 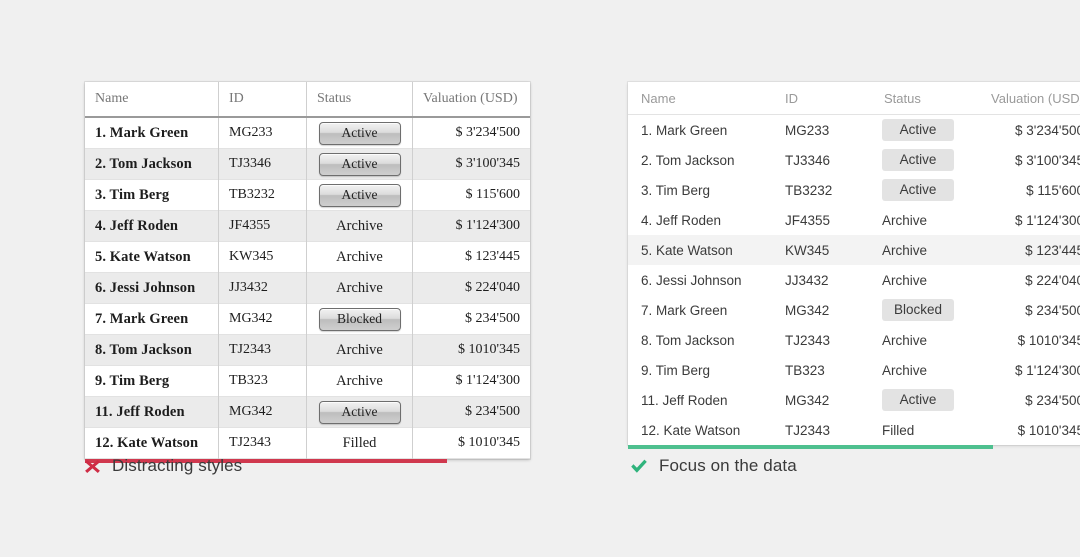 I want to click on cell-name: 2. Tom Jackson, so click(x=688, y=160).